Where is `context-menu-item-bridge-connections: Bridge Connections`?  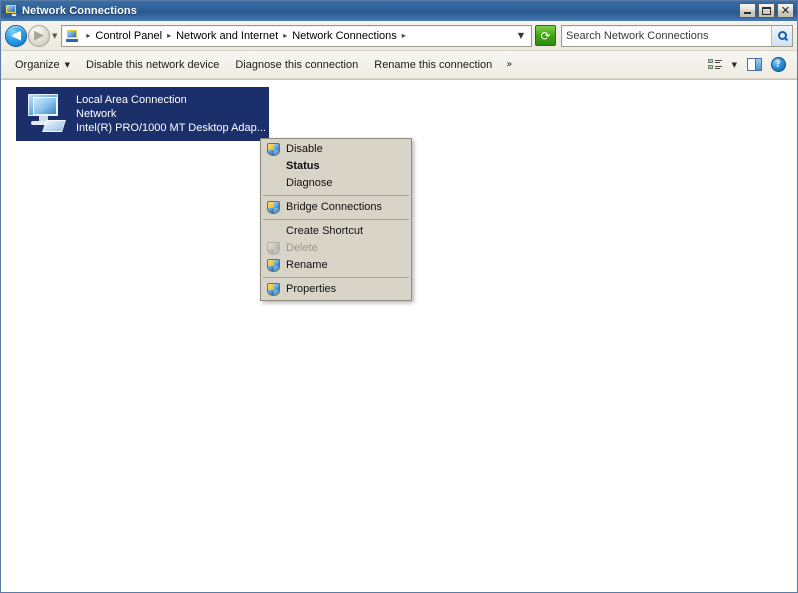 context-menu-item-bridge-connections: Bridge Connections is located at coordinates (336, 207).